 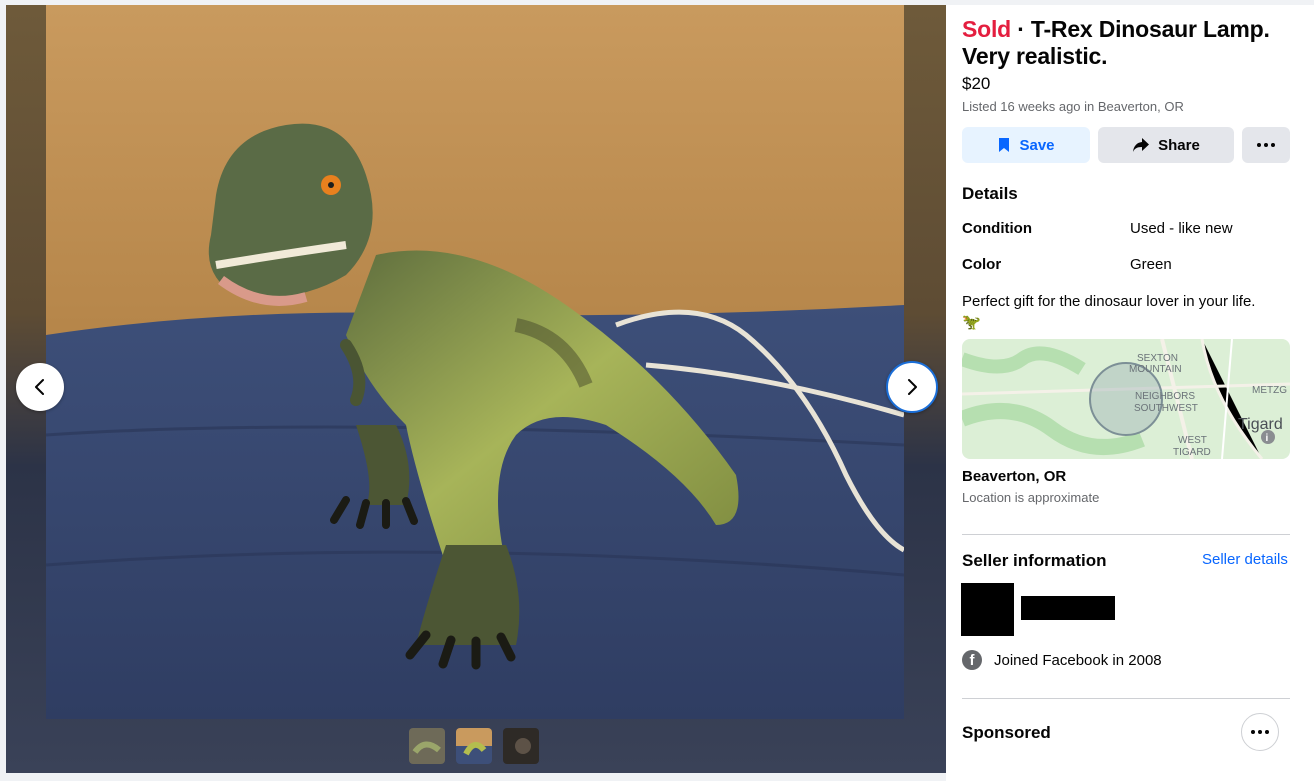 What do you see at coordinates (1155, 369) in the screenshot?
I see `map-label: MOUNTAIN` at bounding box center [1155, 369].